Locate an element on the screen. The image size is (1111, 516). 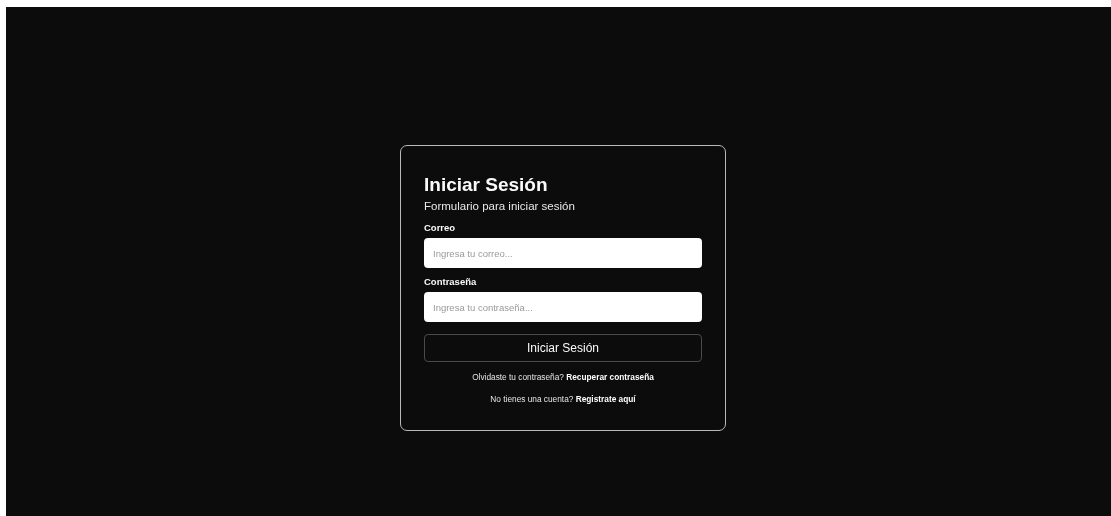
text-link: Registrate aquí is located at coordinates (605, 399).